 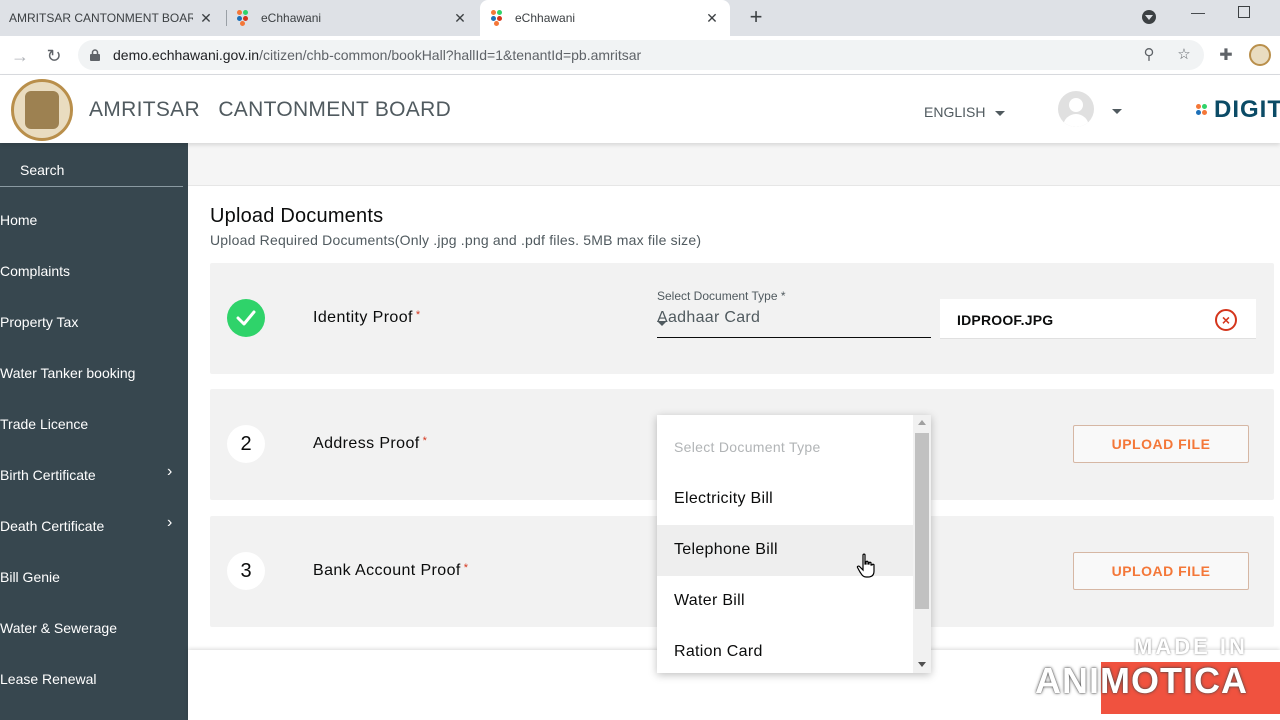 I want to click on tab-separator, so click(x=226, y=18).